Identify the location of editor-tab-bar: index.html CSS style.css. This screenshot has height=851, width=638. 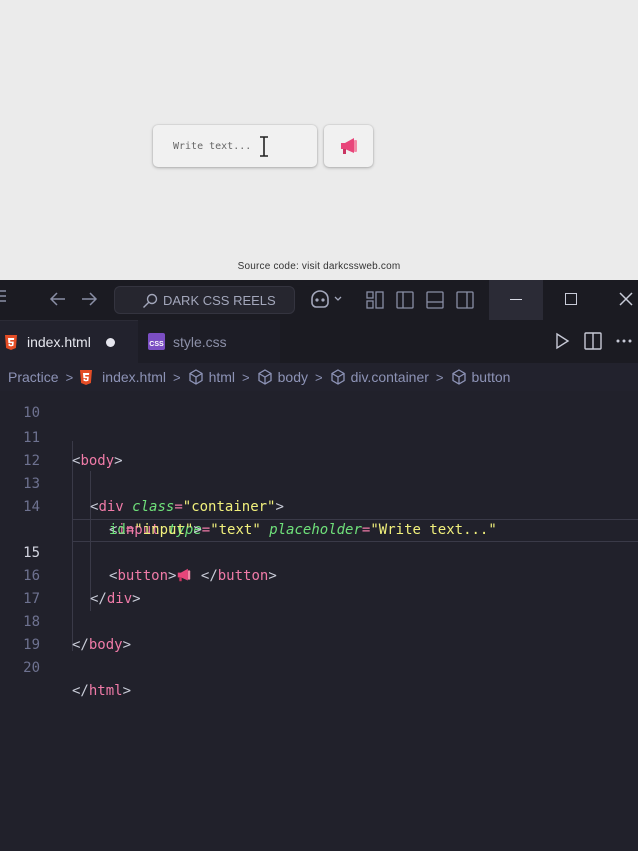
(319, 341).